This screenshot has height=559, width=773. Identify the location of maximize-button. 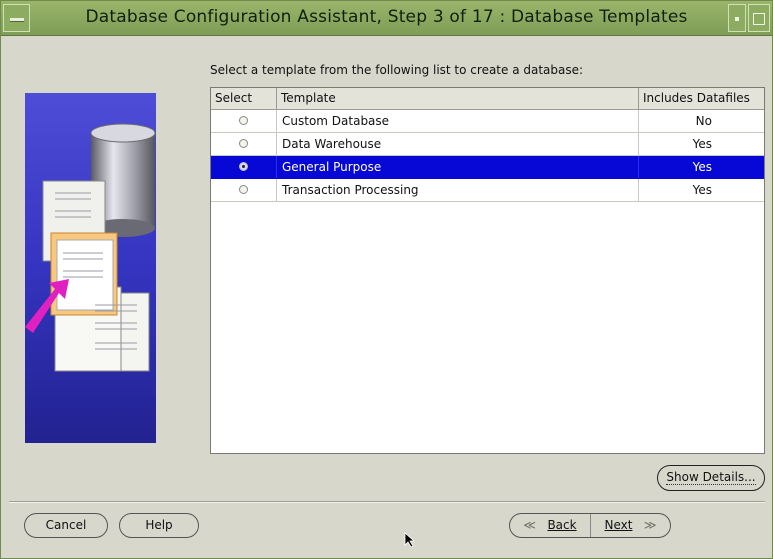
(759, 18).